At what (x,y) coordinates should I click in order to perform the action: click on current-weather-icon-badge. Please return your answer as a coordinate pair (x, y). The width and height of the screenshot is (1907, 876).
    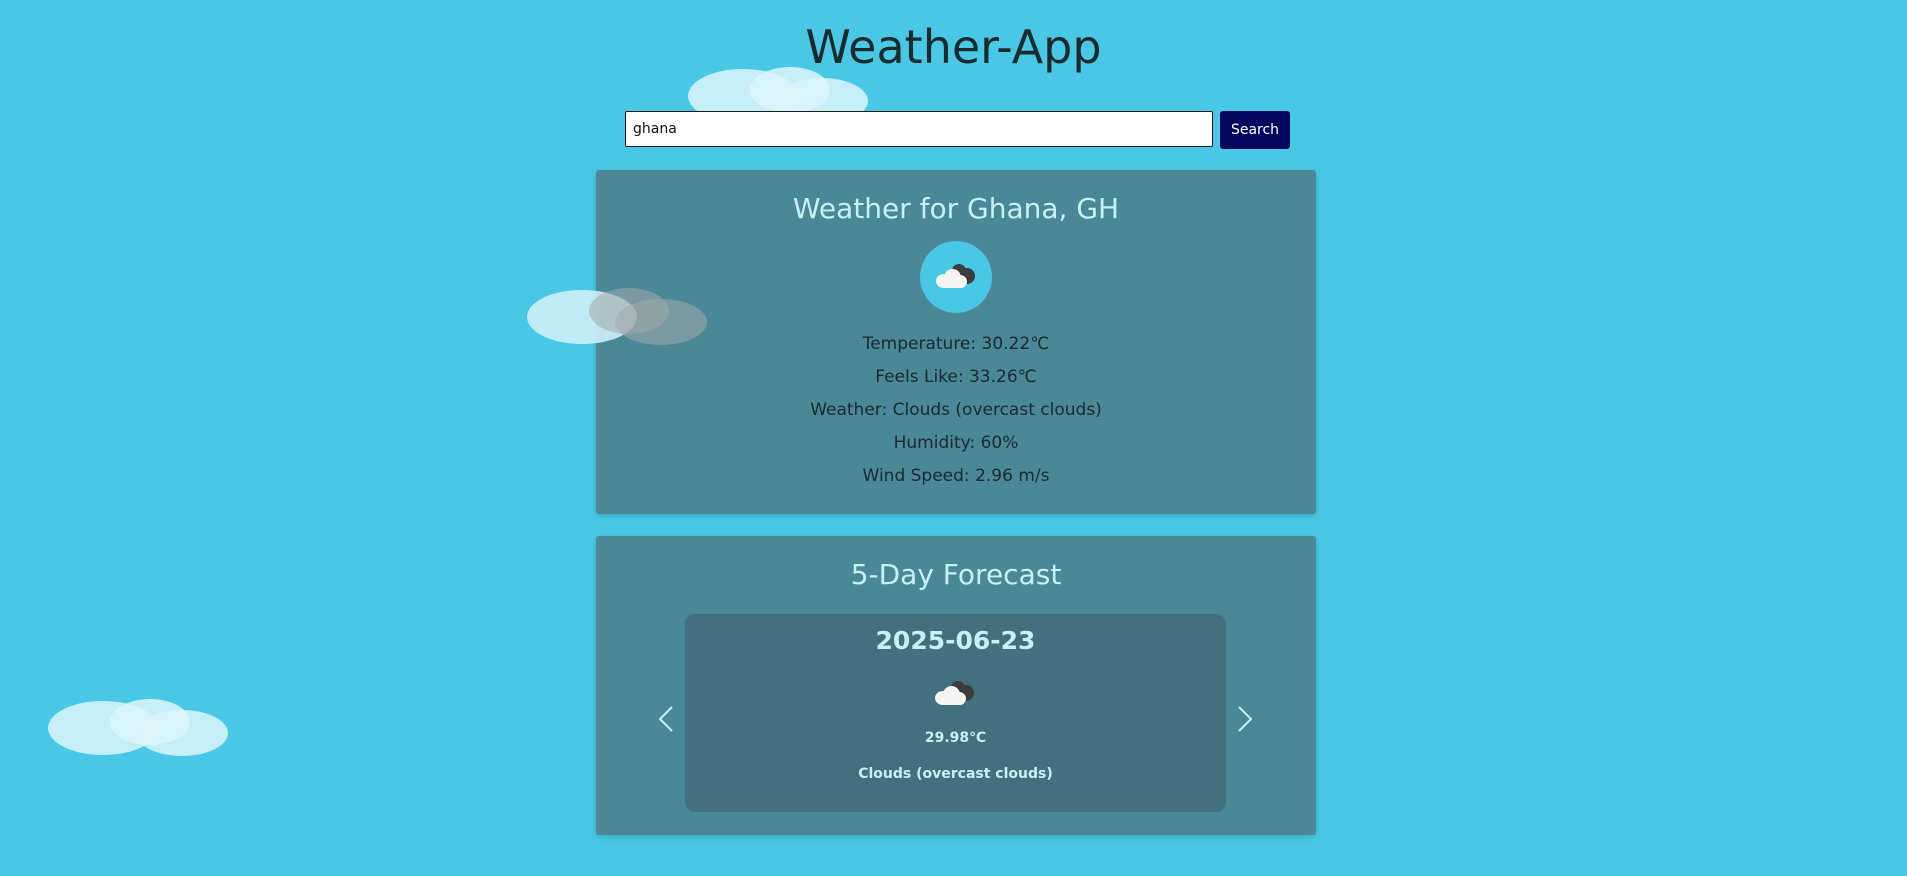
    Looking at the image, I should click on (956, 277).